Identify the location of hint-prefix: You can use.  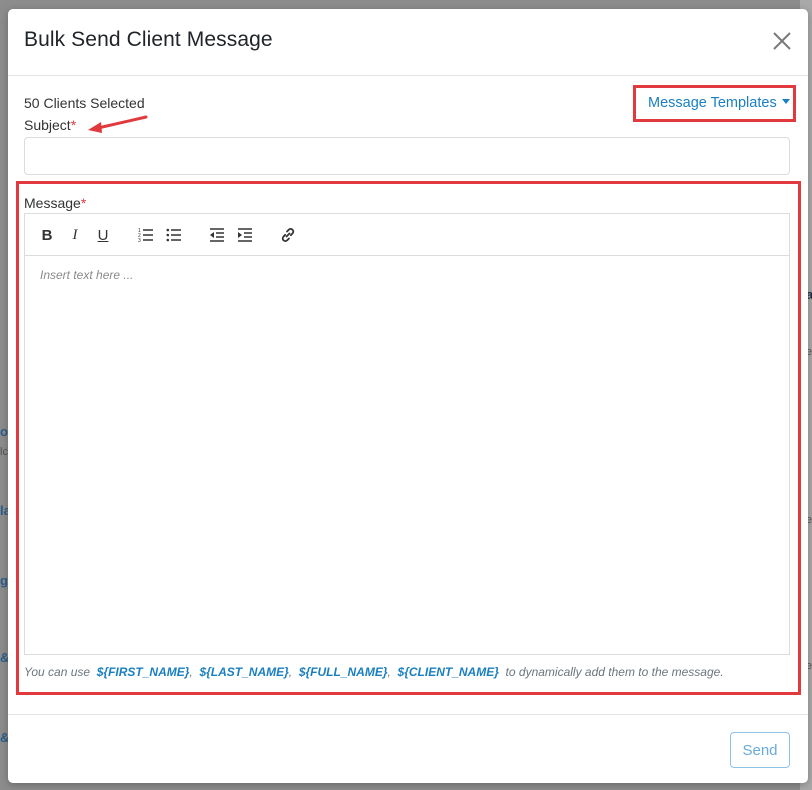
(57, 672).